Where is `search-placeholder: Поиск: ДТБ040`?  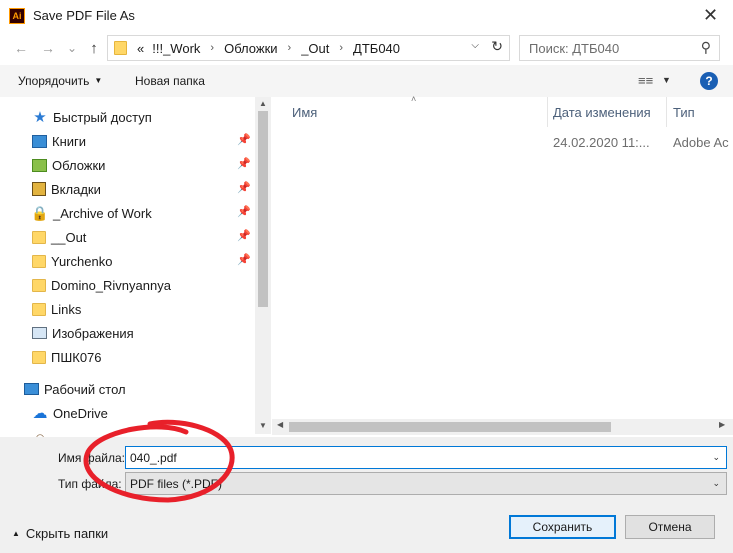 search-placeholder: Поиск: ДТБ040 is located at coordinates (574, 48).